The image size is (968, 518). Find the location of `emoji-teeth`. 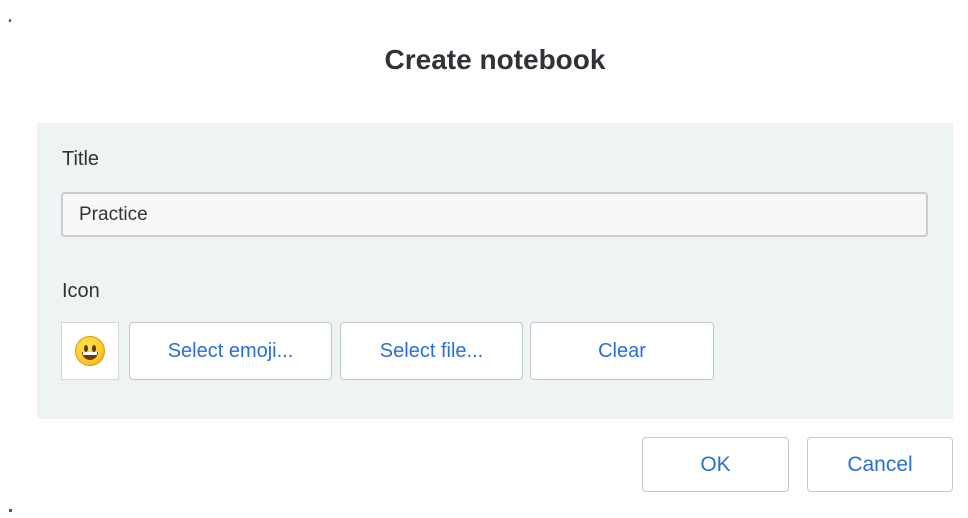

emoji-teeth is located at coordinates (90, 353).